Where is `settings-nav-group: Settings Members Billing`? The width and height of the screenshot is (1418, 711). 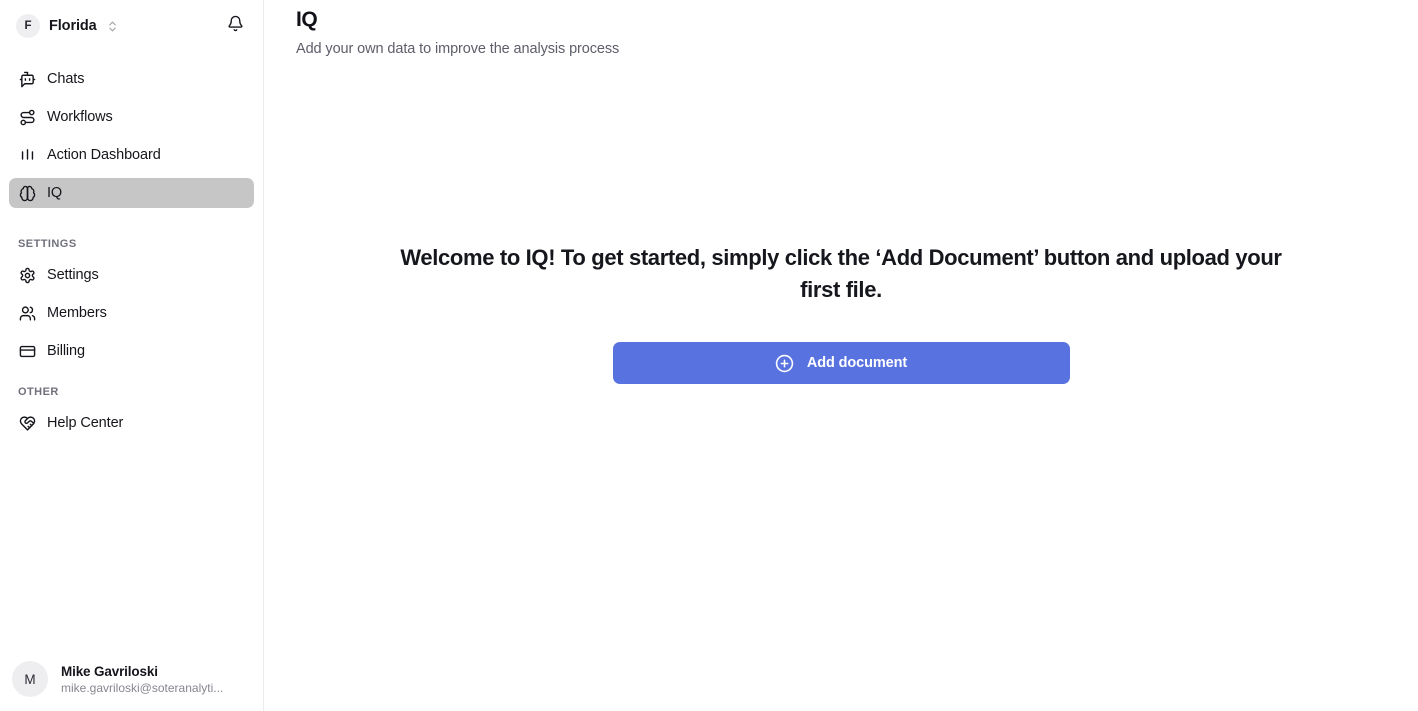
settings-nav-group: Settings Members Billing is located at coordinates (131, 317).